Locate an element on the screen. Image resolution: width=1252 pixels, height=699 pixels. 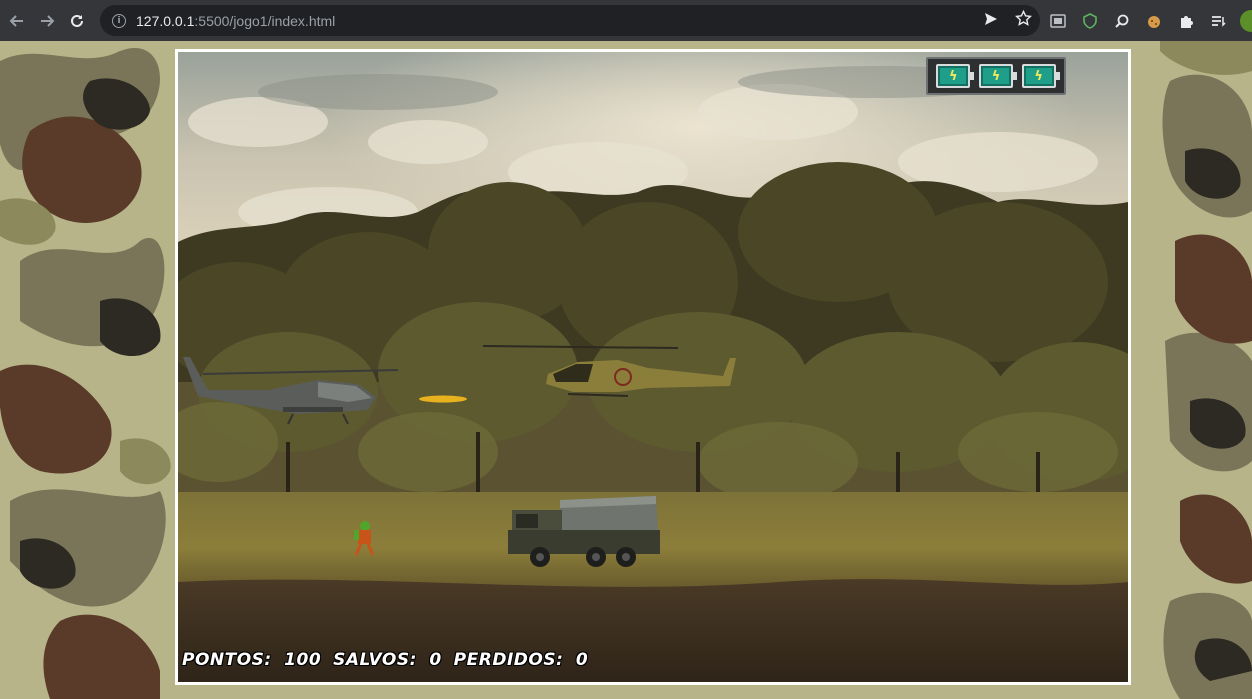
score-display: PONTOS: 100 SALVOS: 0 PERDIDOS: 0 is located at coordinates (391, 660).